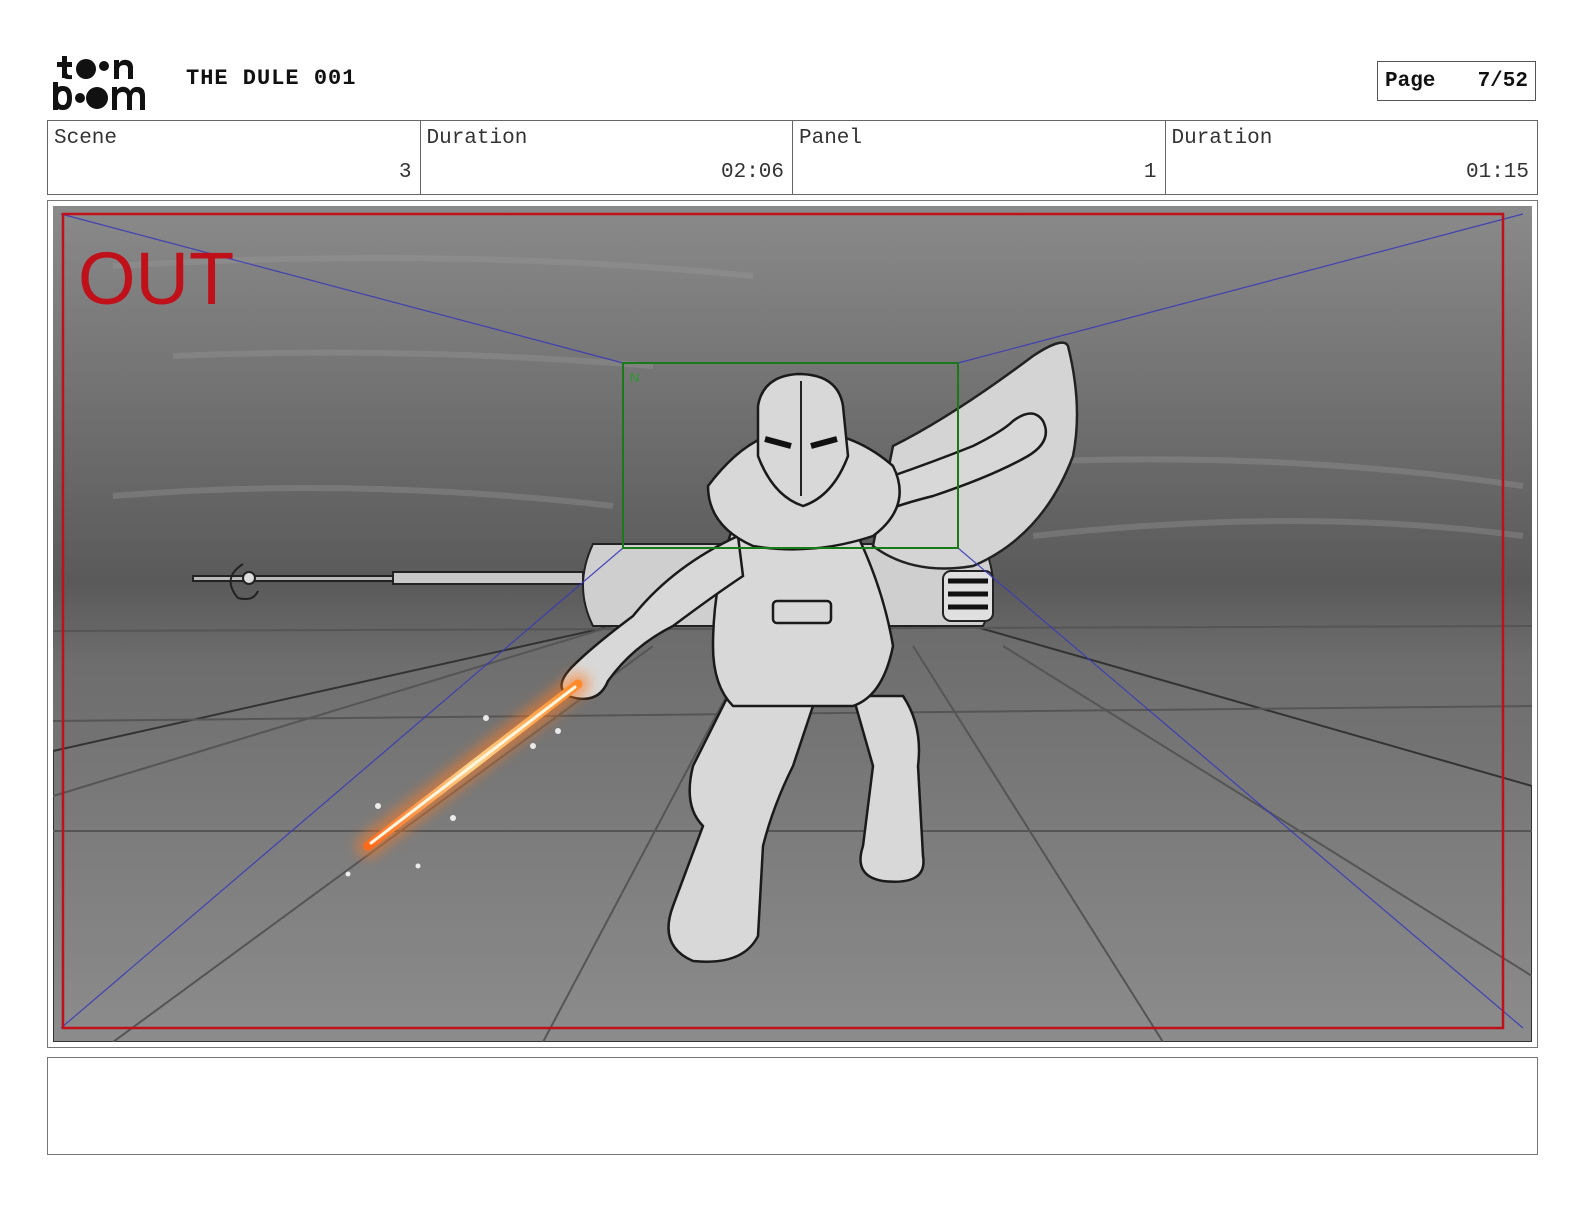 The image size is (1584, 1224). I want to click on panel-notes, so click(792, 1106).